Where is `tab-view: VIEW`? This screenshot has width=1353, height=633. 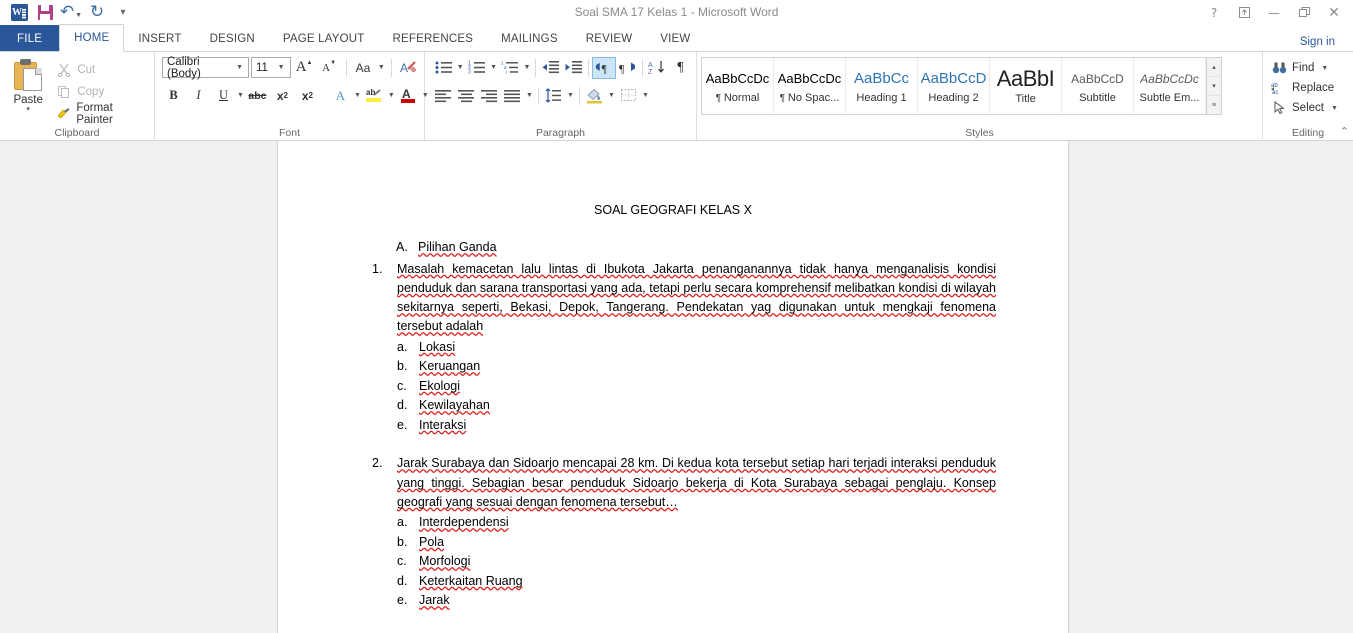 tab-view: VIEW is located at coordinates (675, 38).